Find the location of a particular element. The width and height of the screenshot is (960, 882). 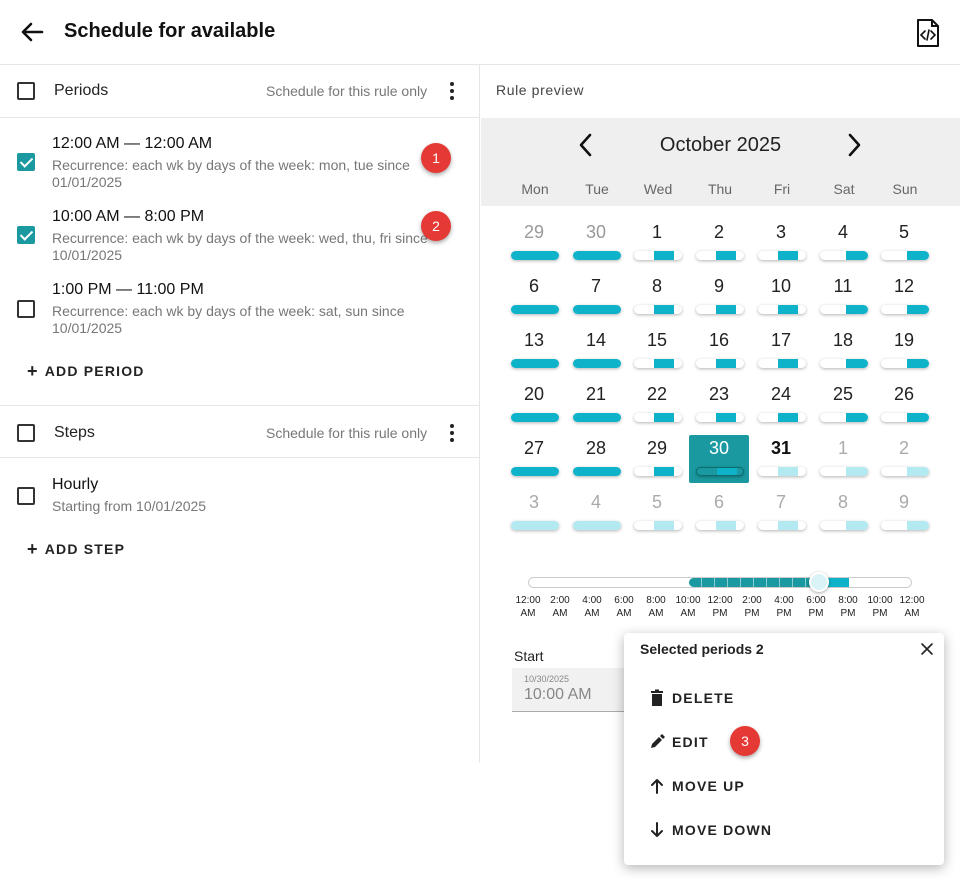

calendar-day: 15 is located at coordinates (657, 351).